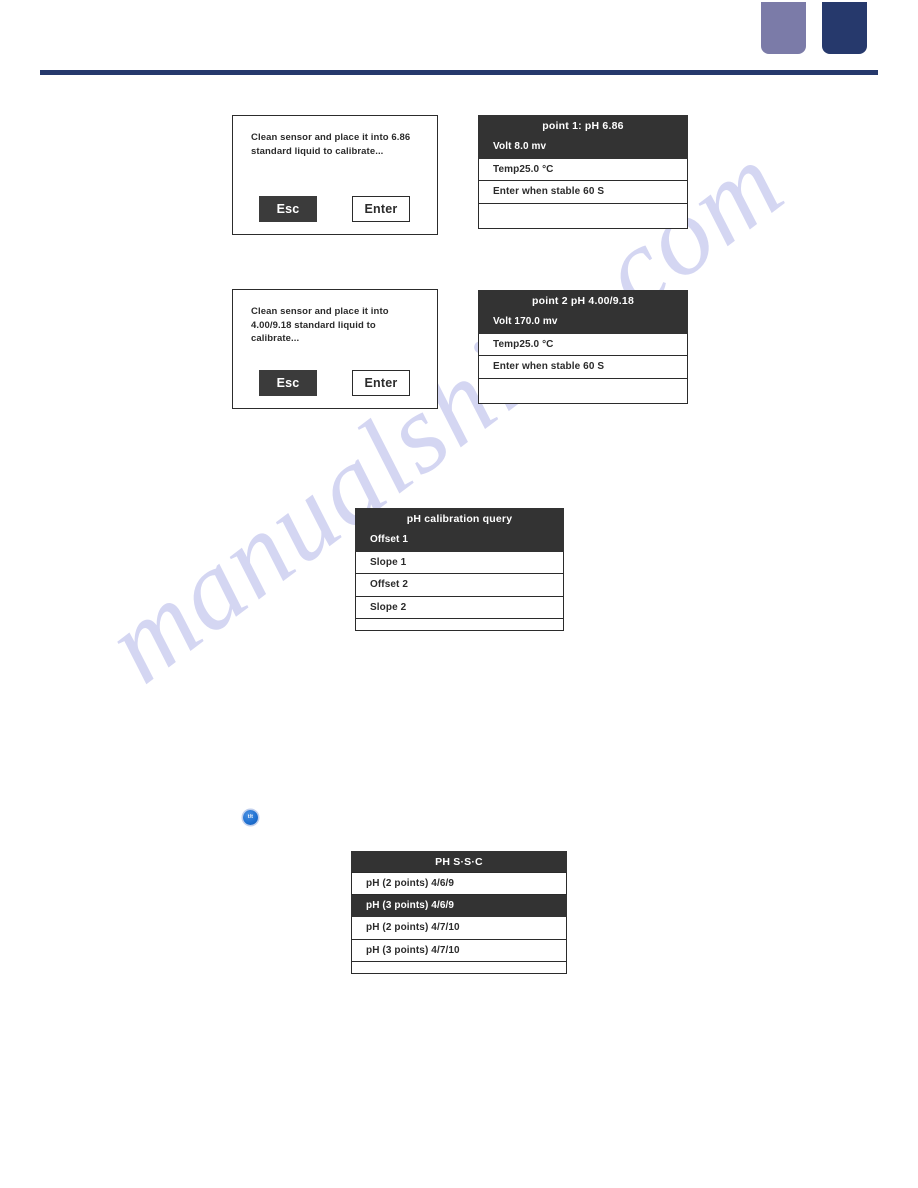 The image size is (918, 1188). What do you see at coordinates (459, 45) in the screenshot?
I see `page-header` at bounding box center [459, 45].